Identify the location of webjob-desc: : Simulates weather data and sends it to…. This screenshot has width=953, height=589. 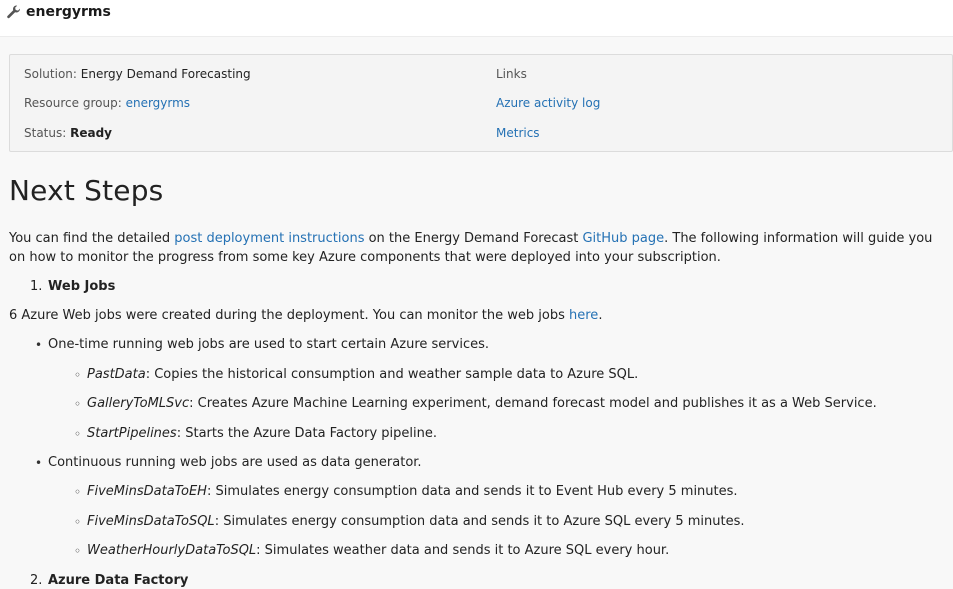
(463, 550).